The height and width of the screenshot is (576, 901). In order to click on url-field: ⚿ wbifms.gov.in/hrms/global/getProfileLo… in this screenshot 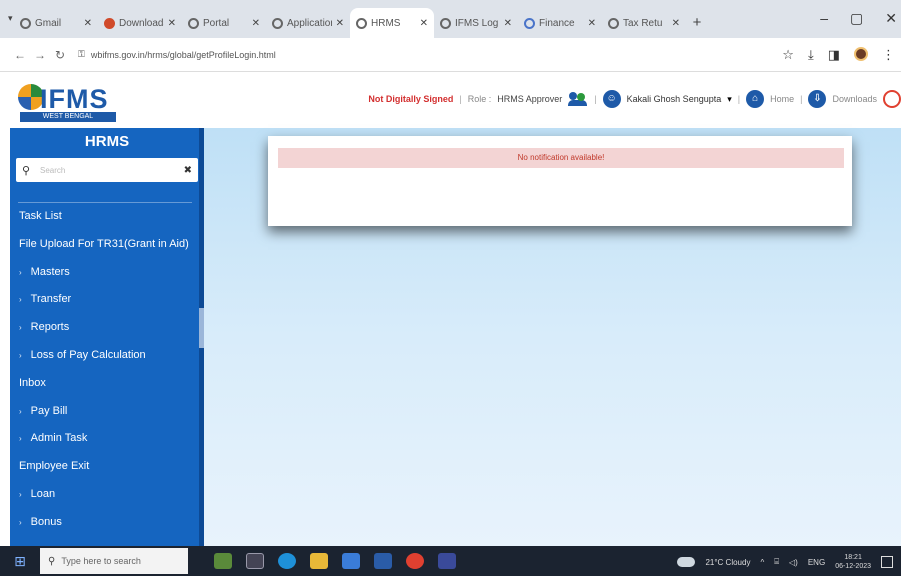, I will do `click(177, 54)`.